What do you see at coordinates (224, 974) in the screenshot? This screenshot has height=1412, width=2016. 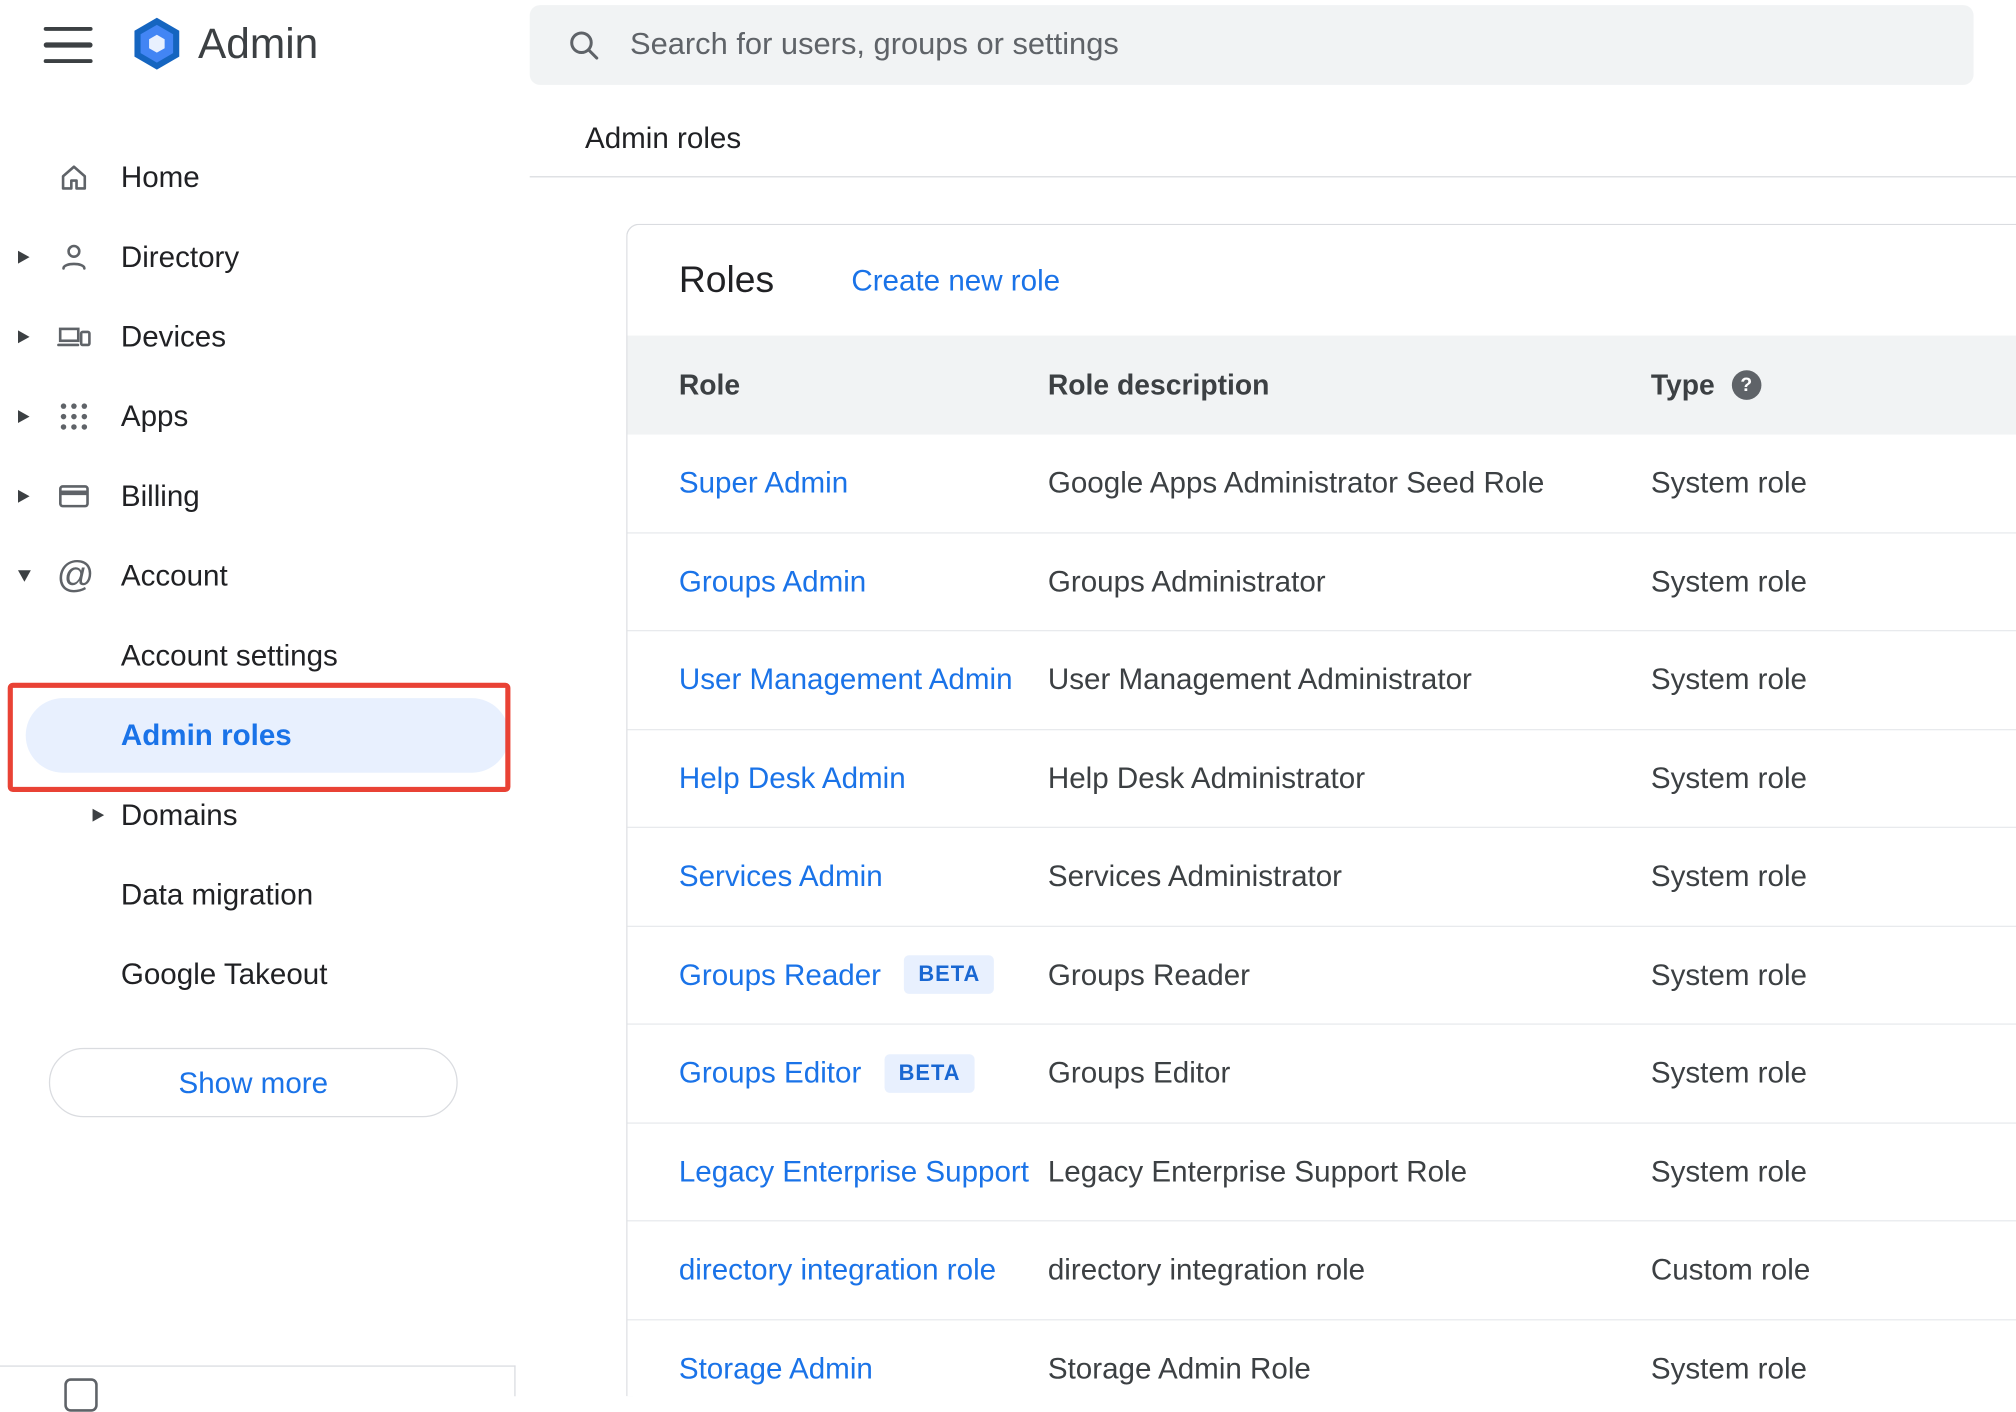 I see `sidebar-item-label: Google Takeout` at bounding box center [224, 974].